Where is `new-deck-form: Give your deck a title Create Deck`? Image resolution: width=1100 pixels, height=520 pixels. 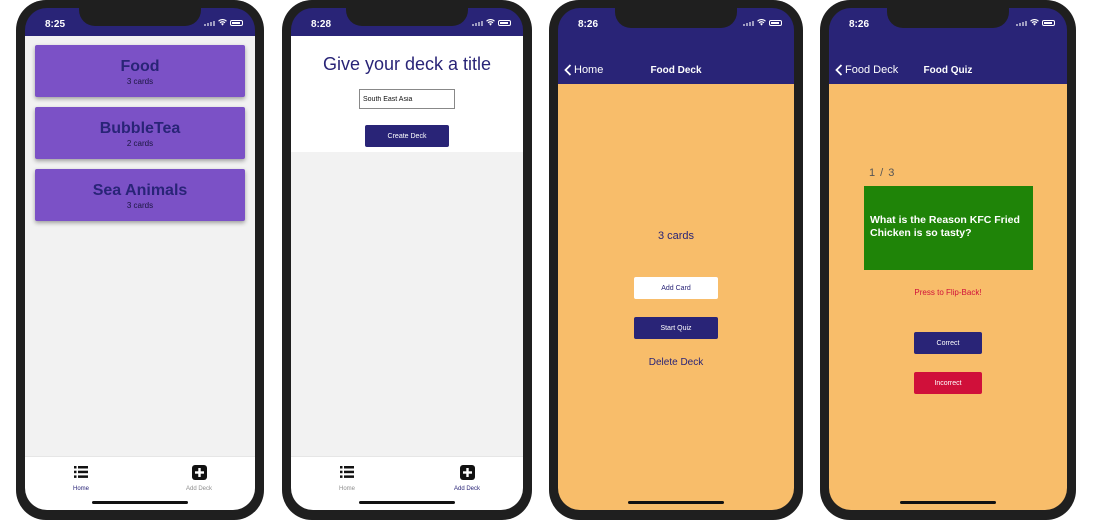 new-deck-form: Give your deck a title Create Deck is located at coordinates (407, 94).